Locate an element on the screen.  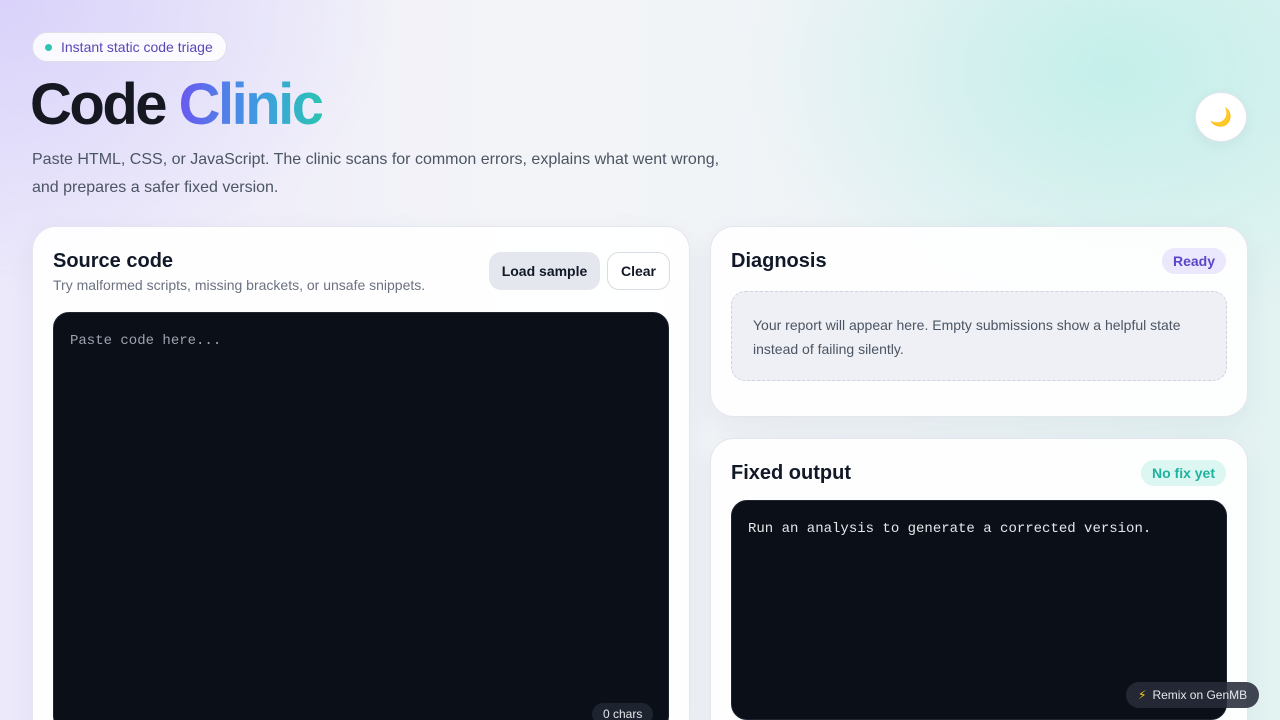
page-title: Code Clinic is located at coordinates (177, 105).